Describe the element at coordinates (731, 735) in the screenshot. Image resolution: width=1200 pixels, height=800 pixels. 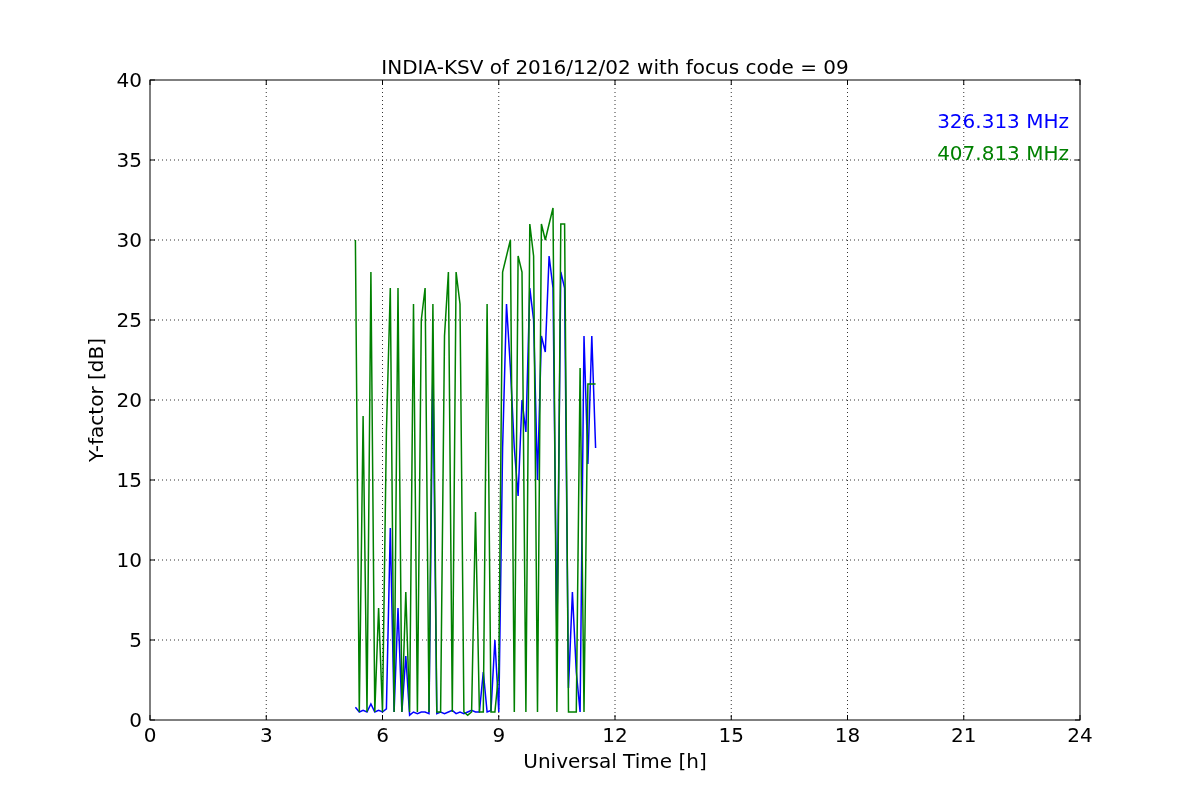
I see `x-tick-label: 15` at that location.